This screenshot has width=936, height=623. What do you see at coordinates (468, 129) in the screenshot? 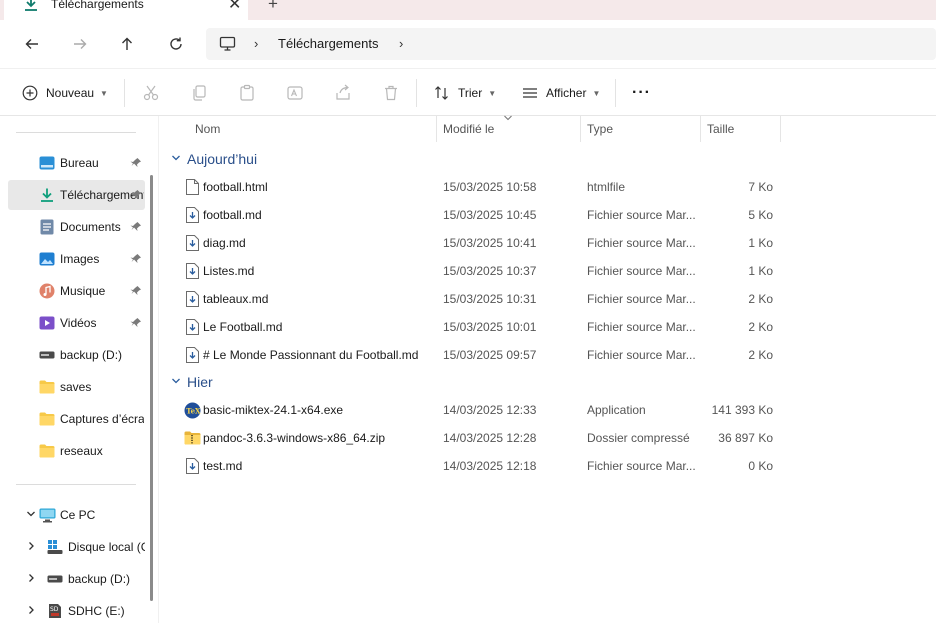
I see `column-header-modified: Modifié le` at bounding box center [468, 129].